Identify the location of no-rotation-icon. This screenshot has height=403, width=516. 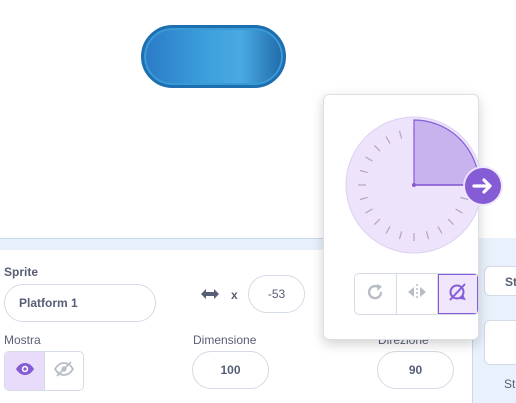
(458, 294).